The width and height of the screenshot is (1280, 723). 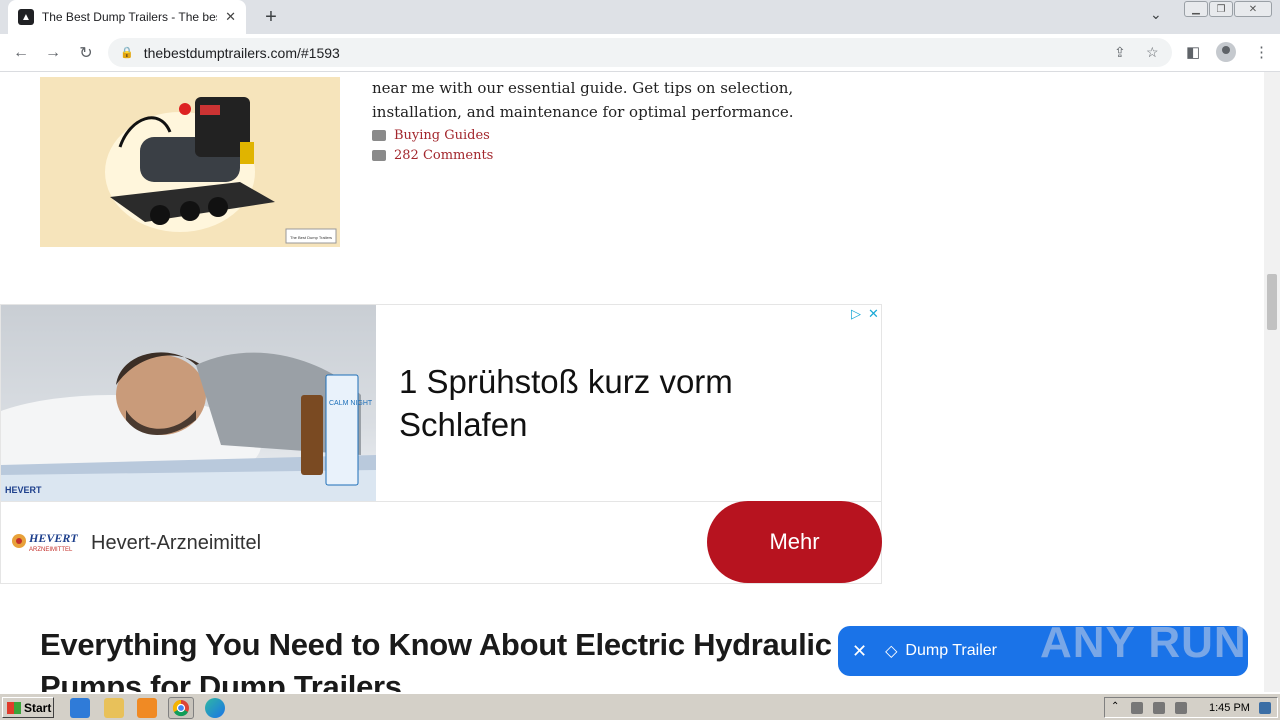 I want to click on reload-icon: ↻, so click(x=86, y=53).